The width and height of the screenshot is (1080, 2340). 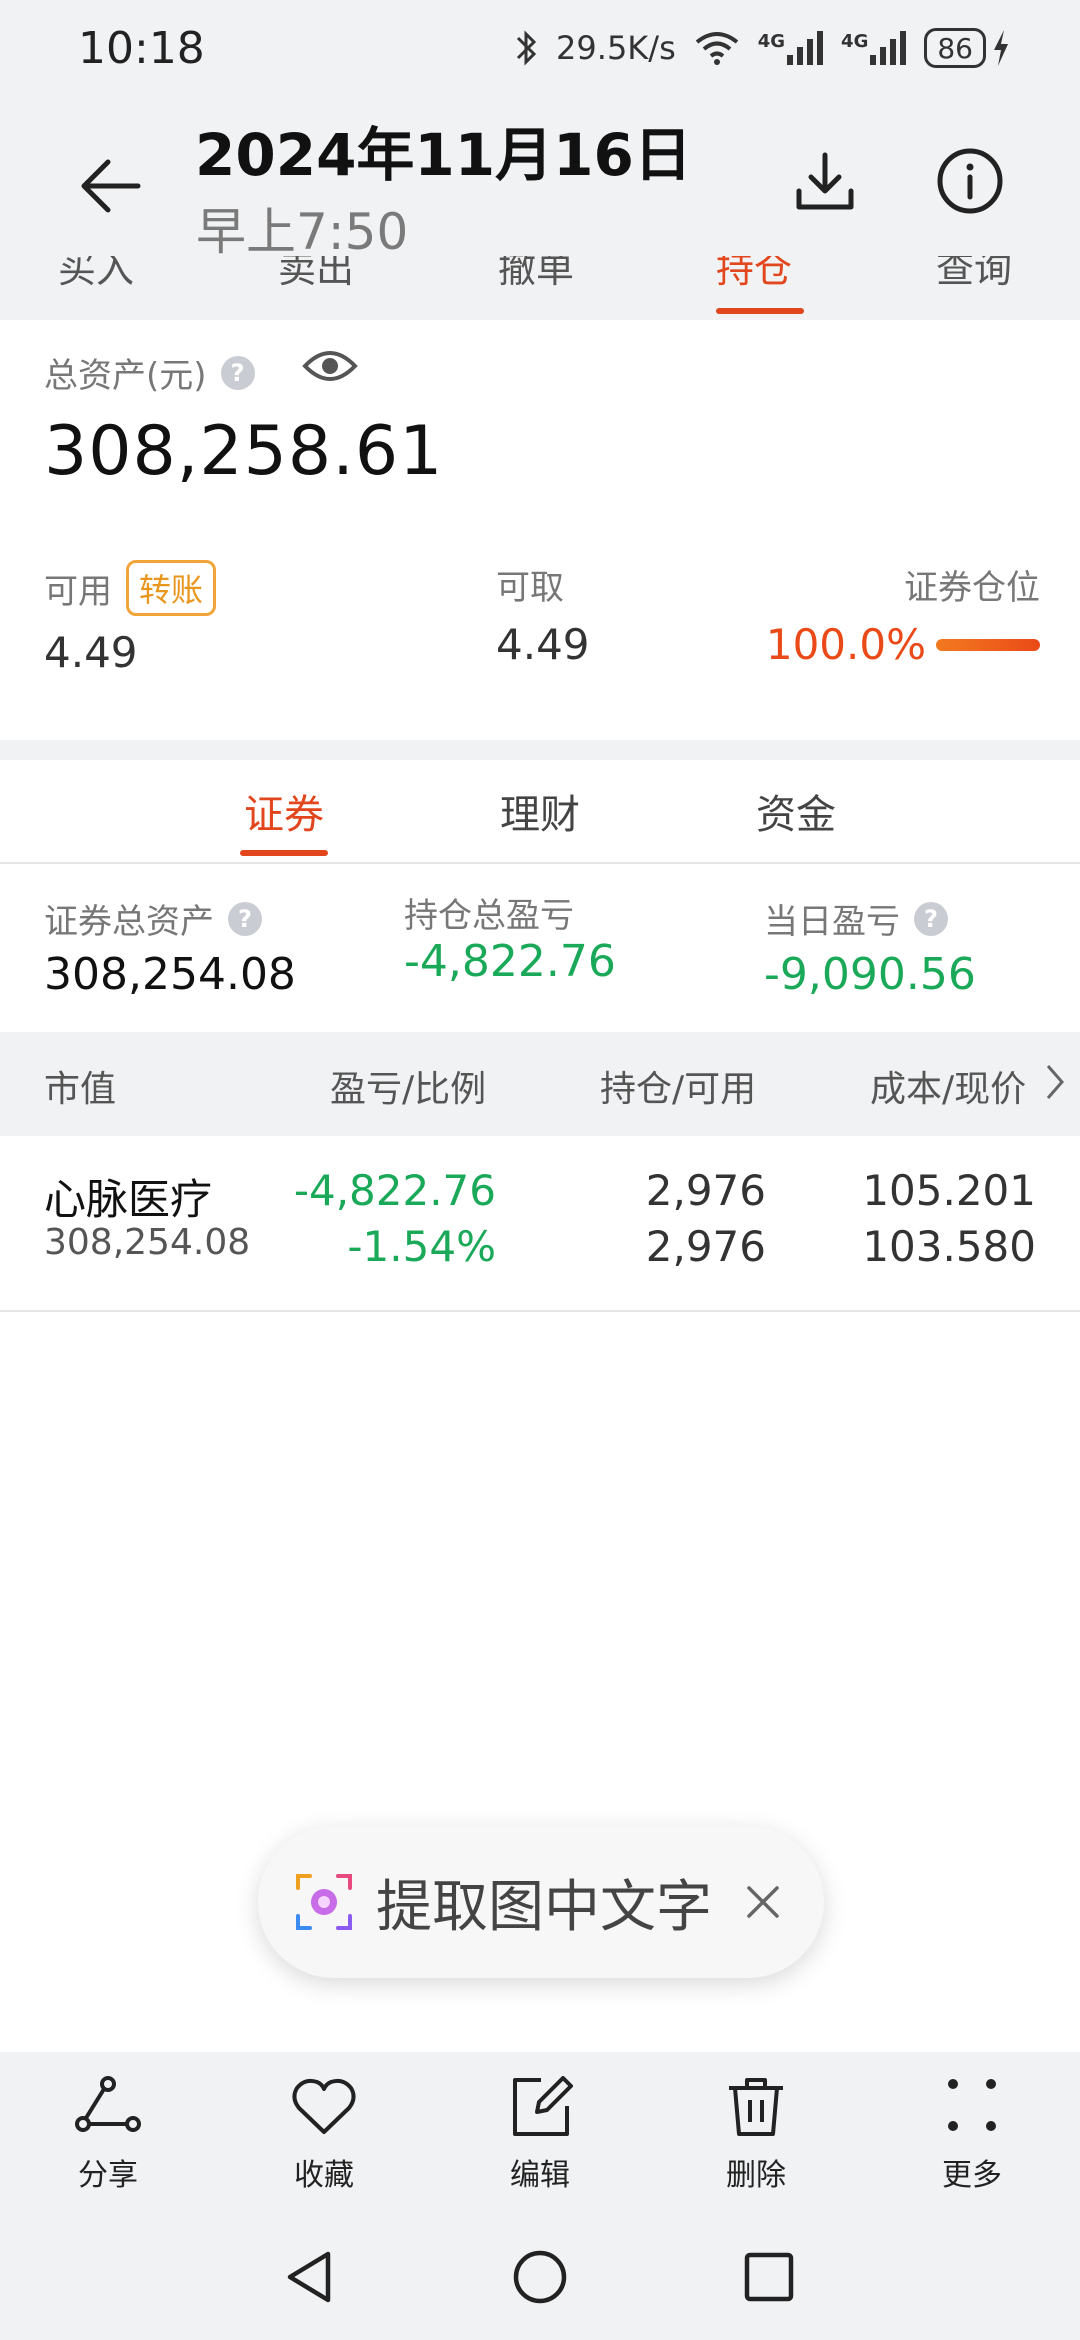 I want to click on col-cost-price: 成本/现价, so click(x=948, y=1086).